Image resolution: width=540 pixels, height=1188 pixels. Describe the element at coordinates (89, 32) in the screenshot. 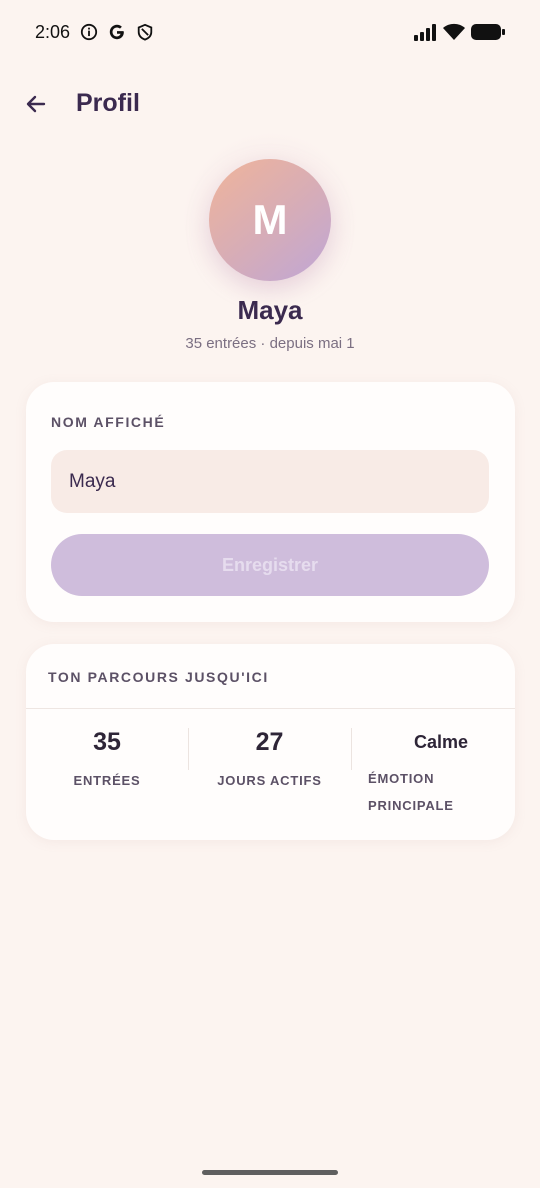

I see `info-circle-icon` at that location.